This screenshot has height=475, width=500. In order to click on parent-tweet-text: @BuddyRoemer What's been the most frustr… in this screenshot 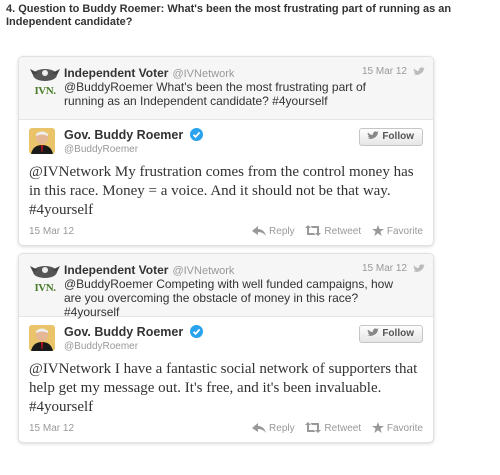, I will do `click(215, 94)`.